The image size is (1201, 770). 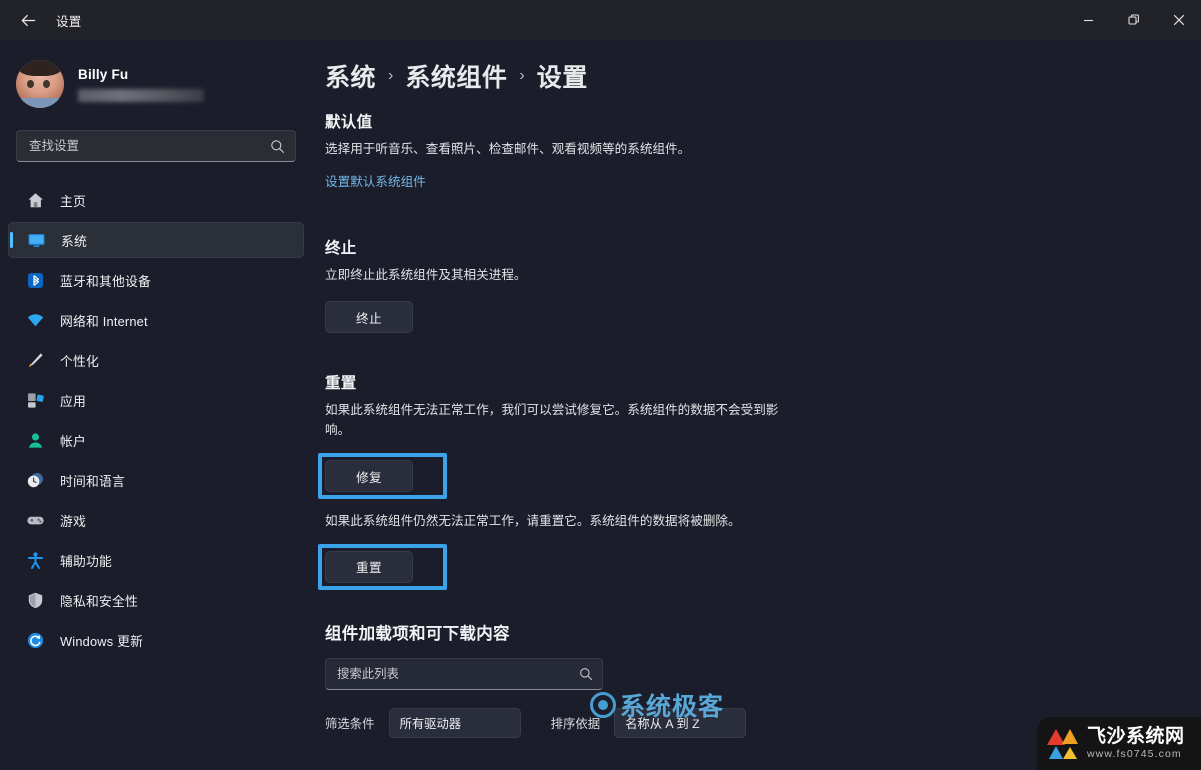 What do you see at coordinates (458, 673) in the screenshot?
I see `addons-search-input` at bounding box center [458, 673].